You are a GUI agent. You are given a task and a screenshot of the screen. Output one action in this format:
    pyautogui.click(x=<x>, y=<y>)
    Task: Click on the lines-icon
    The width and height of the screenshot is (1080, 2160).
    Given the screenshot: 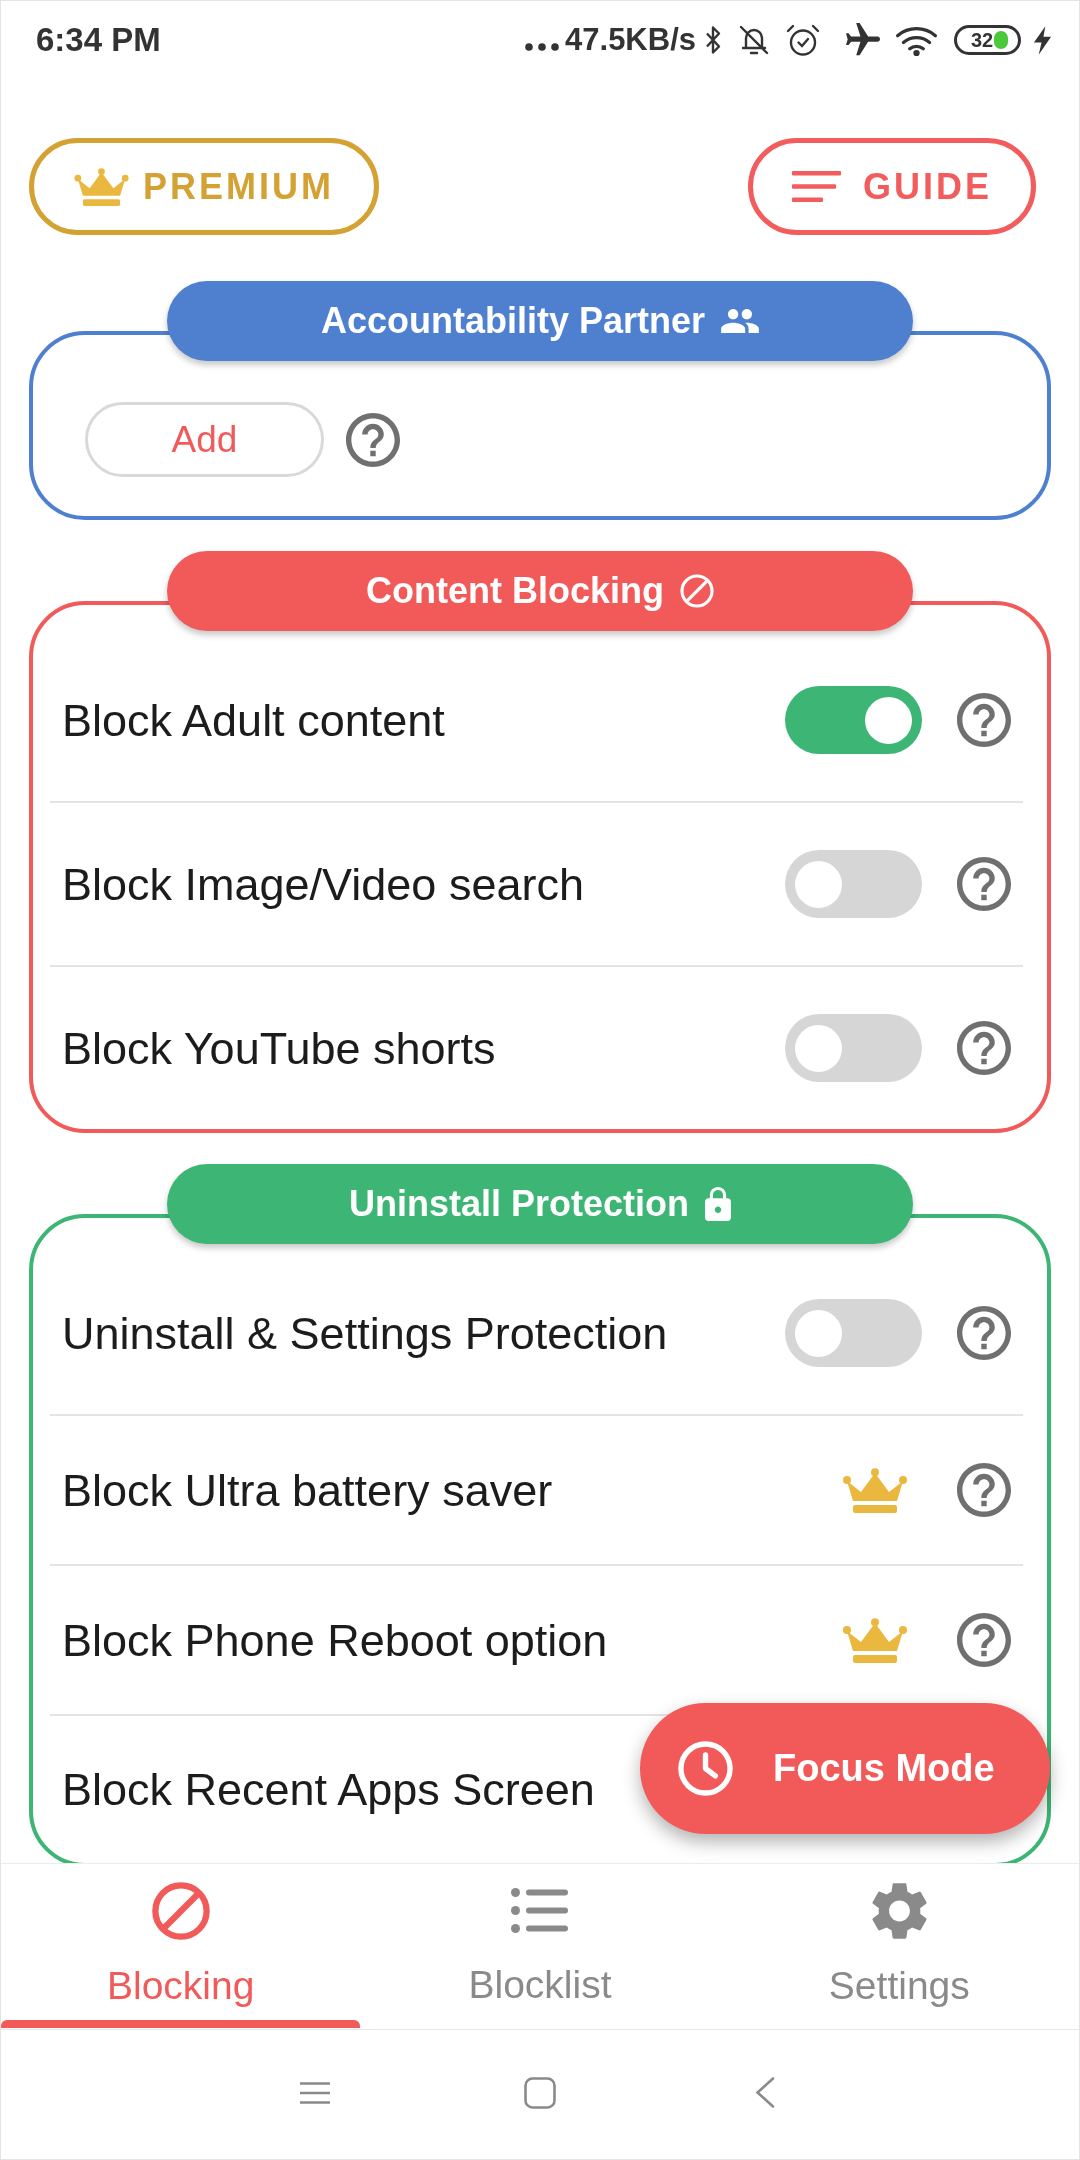 What is the action you would take?
    pyautogui.click(x=816, y=186)
    